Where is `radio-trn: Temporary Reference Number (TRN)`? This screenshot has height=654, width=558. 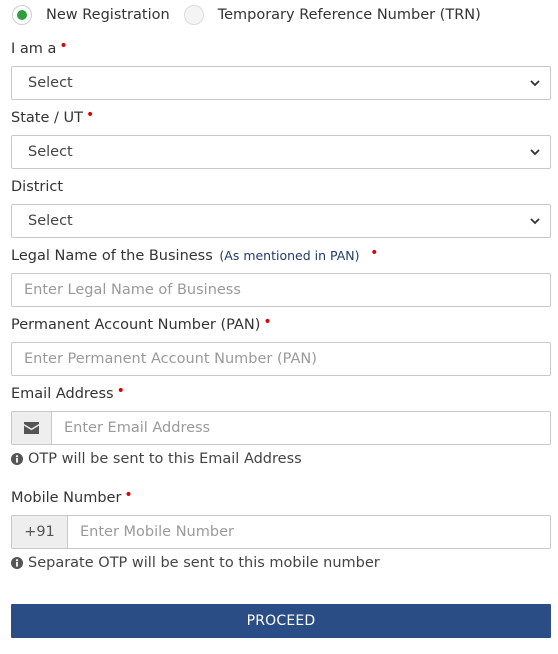
radio-trn: Temporary Reference Number (TRN) is located at coordinates (332, 15).